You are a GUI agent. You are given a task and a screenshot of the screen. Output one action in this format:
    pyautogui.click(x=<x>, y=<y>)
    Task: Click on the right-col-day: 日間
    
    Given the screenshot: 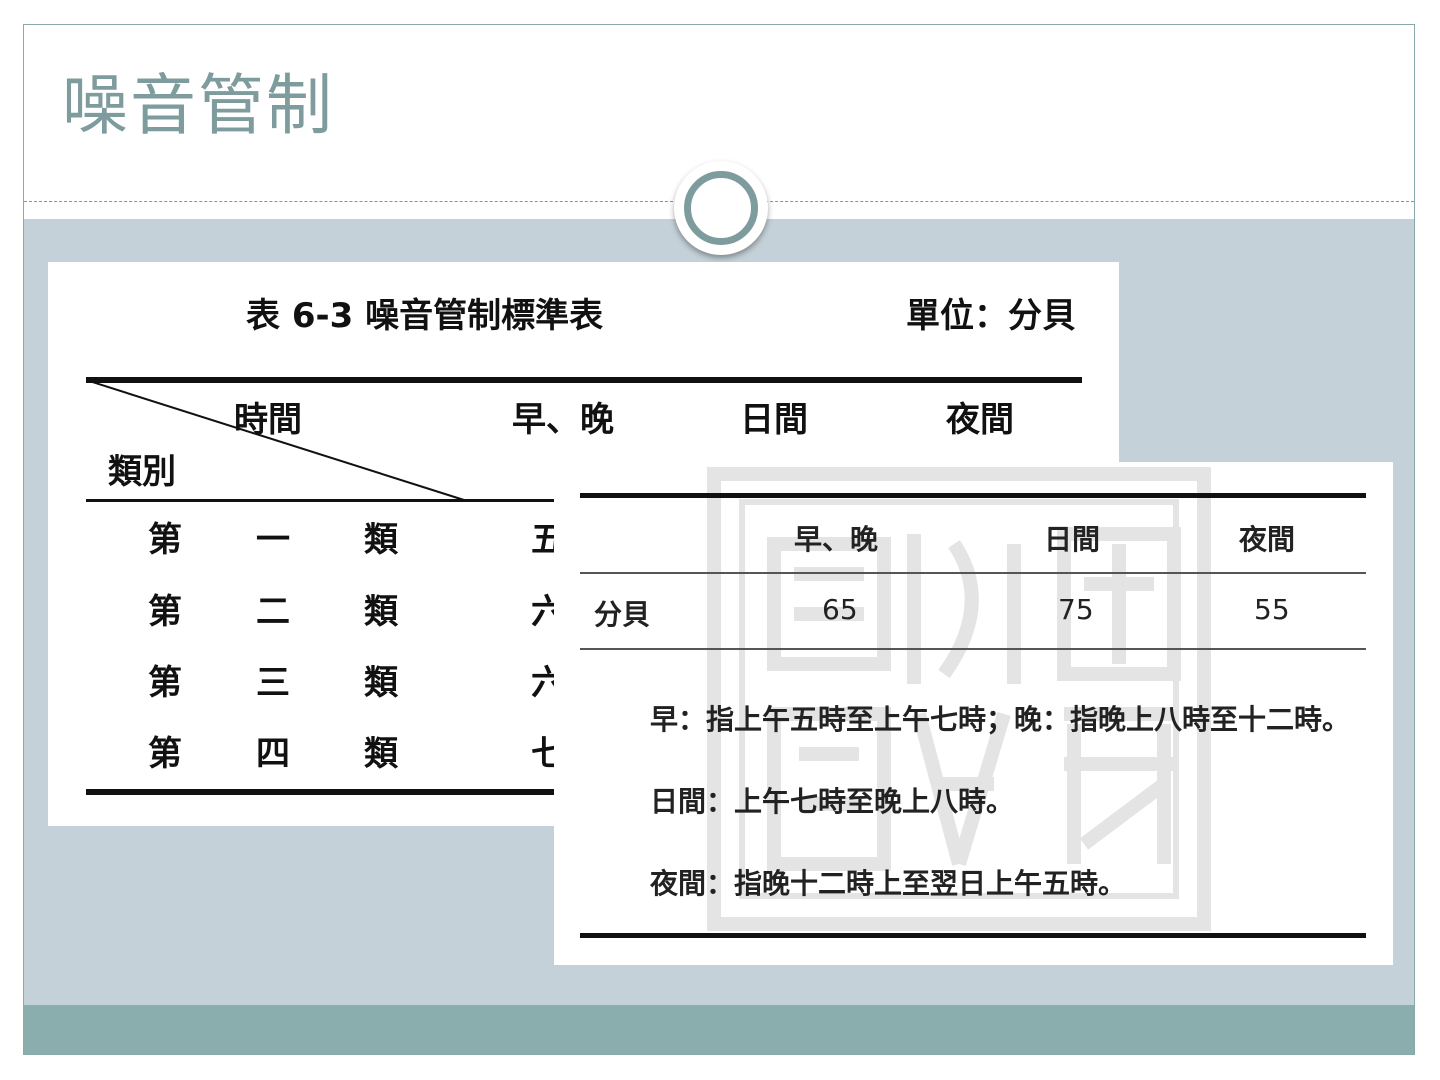 What is the action you would take?
    pyautogui.click(x=1072, y=539)
    